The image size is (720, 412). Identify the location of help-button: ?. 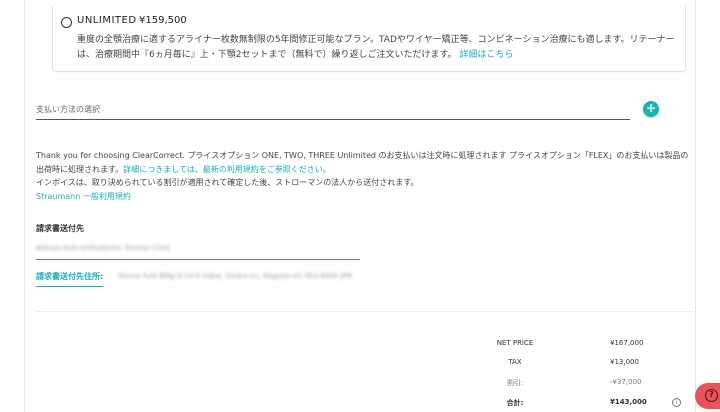
(707, 396).